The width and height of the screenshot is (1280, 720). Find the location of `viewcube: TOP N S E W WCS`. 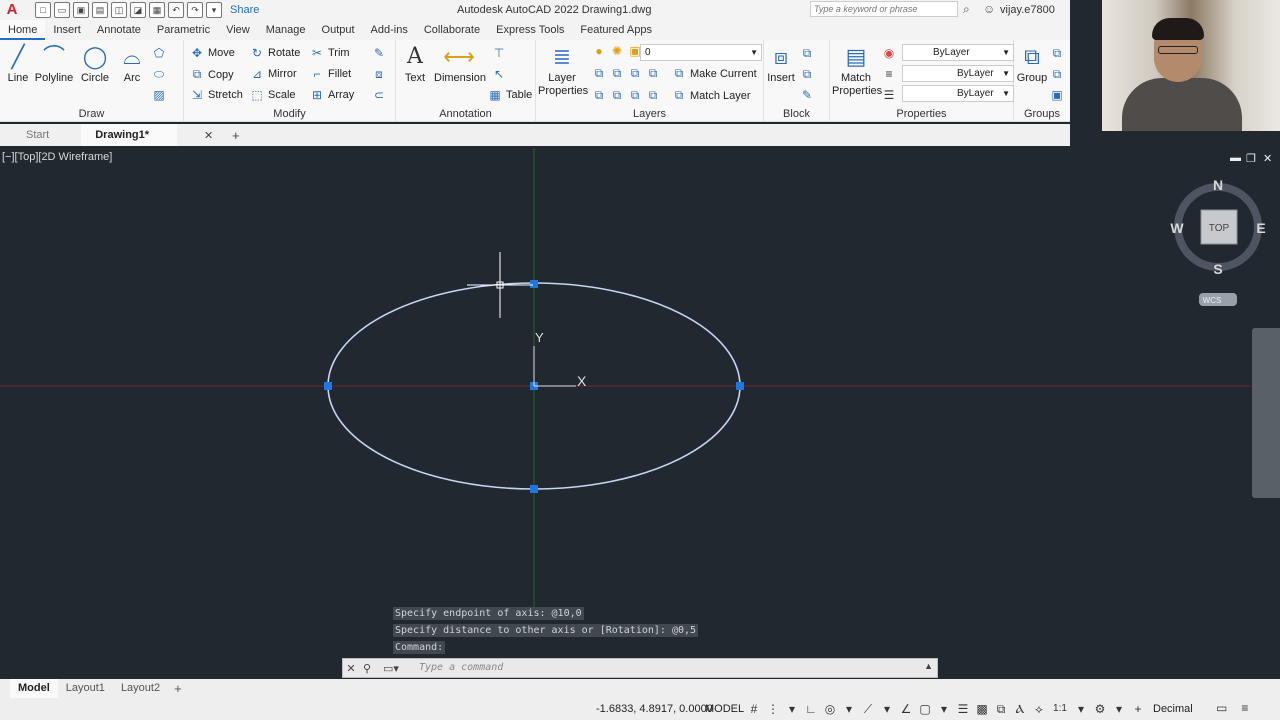

viewcube: TOP N S E W WCS is located at coordinates (1218, 241).